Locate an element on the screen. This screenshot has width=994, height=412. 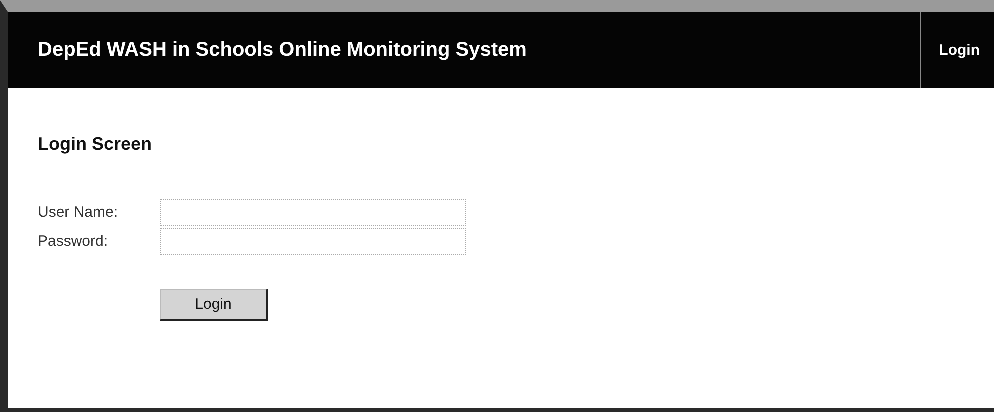
app-title: DepEd WASH in Schools Online Monitoring System is located at coordinates (282, 50).